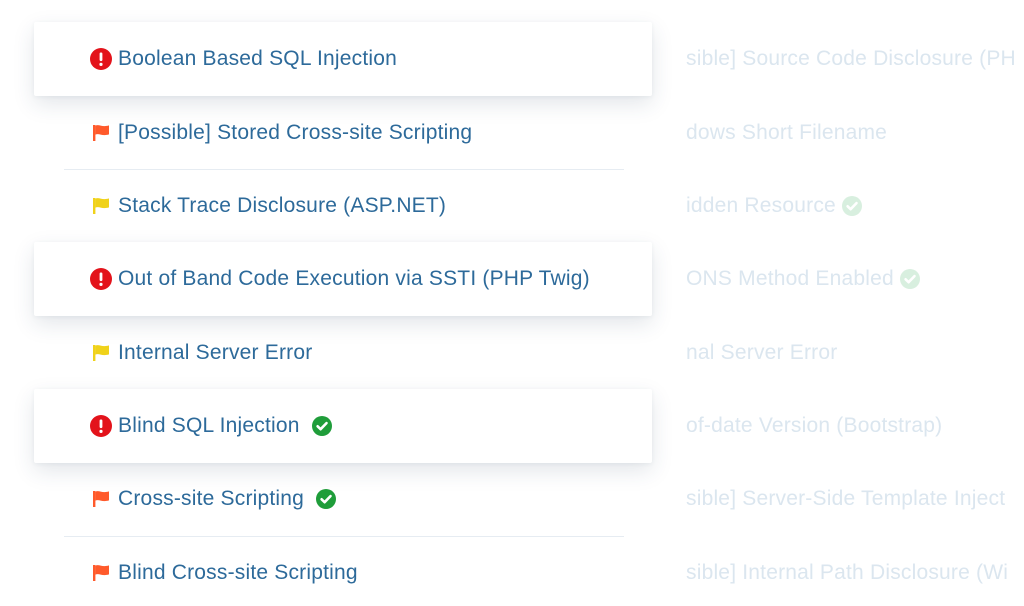 Image resolution: width=1024 pixels, height=606 pixels. Describe the element at coordinates (295, 132) in the screenshot. I see `vulnerability-label: [Possible] Stored Cross-site Scripting` at that location.